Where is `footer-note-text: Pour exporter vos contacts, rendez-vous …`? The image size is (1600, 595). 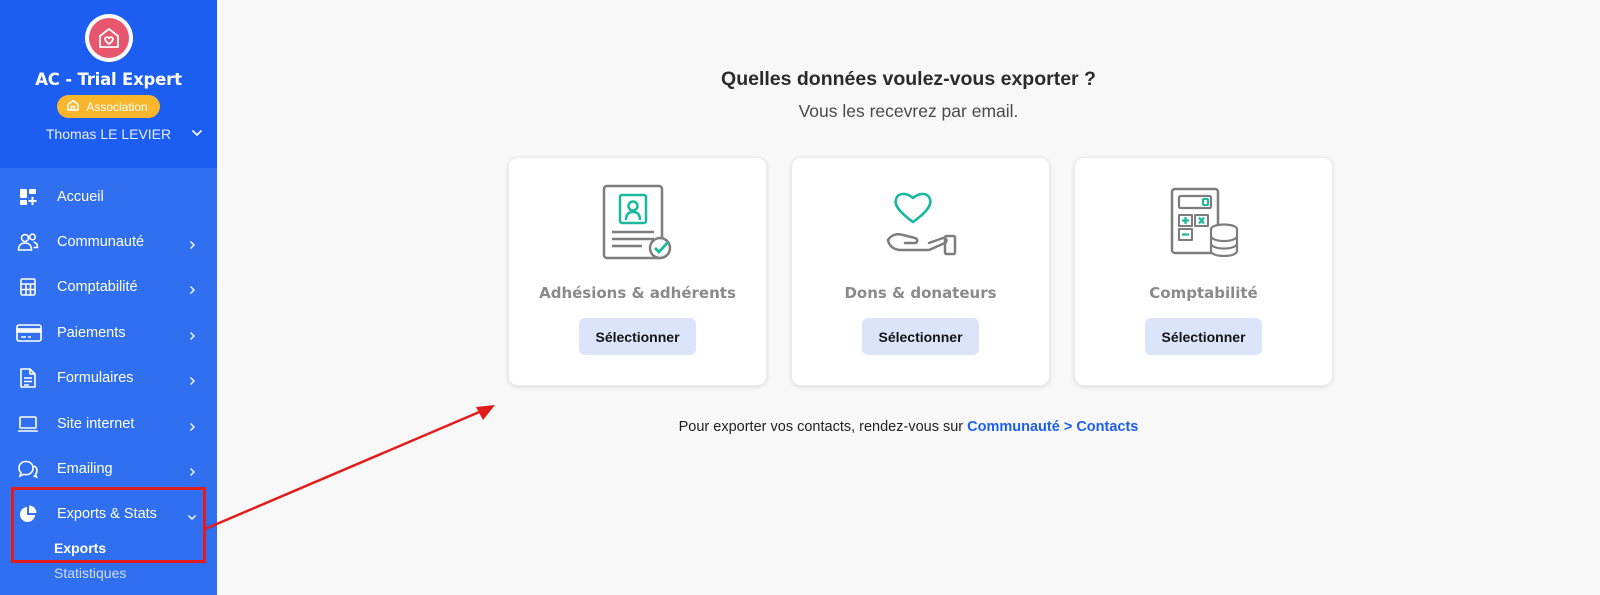
footer-note-text: Pour exporter vos contacts, rendez-vous … is located at coordinates (823, 427).